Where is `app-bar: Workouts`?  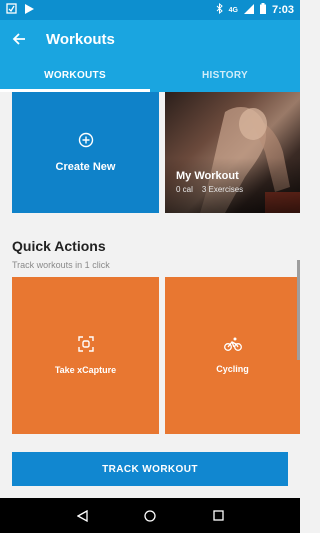 app-bar: Workouts is located at coordinates (150, 39).